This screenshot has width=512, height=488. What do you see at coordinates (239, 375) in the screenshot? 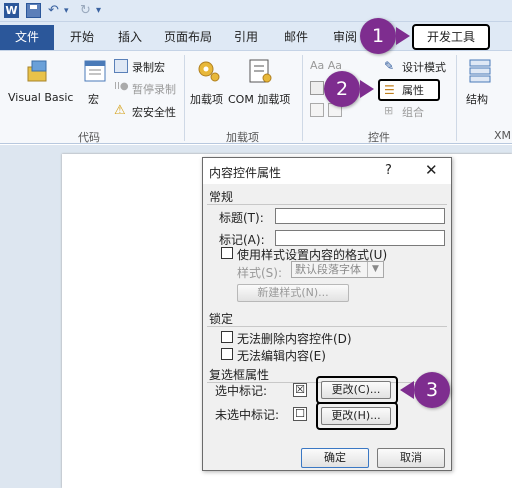
I see `checkbox-properties-header: 复选框属性` at bounding box center [239, 375].